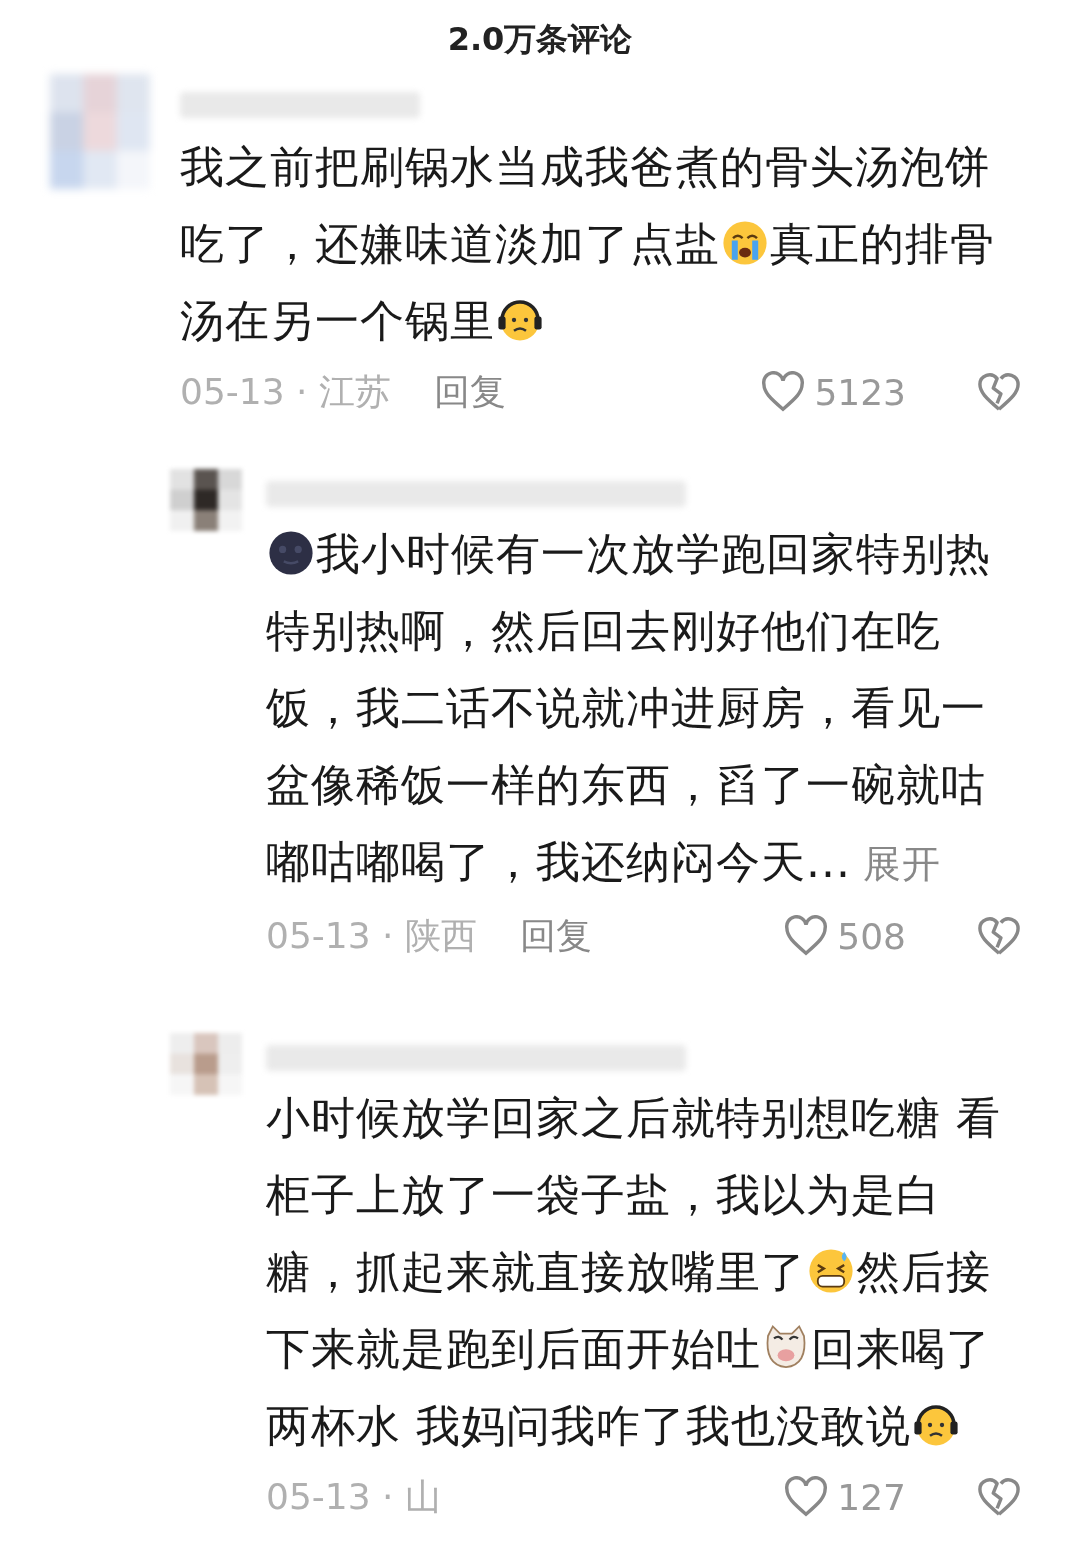 Image resolution: width=1080 pixels, height=1546 pixels. What do you see at coordinates (372, 935) in the screenshot?
I see `date-location: 05-13 · 陕西` at bounding box center [372, 935].